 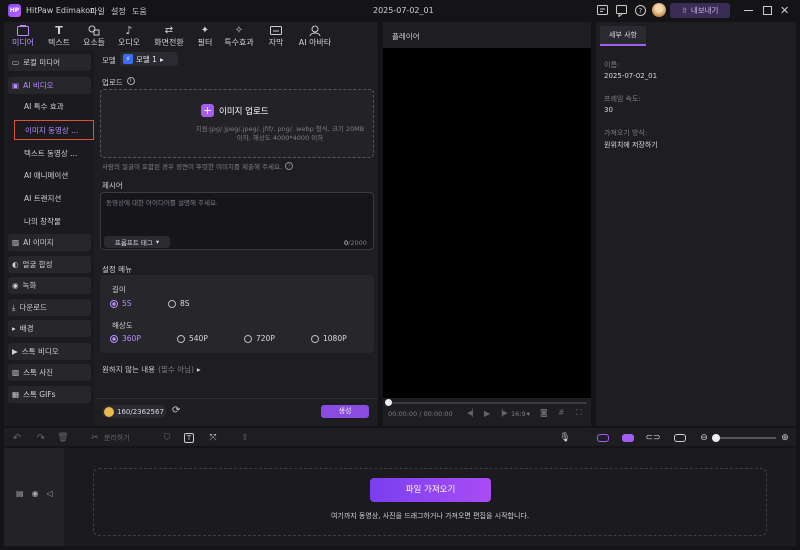 I want to click on crop-icon: ⤧, so click(x=213, y=438).